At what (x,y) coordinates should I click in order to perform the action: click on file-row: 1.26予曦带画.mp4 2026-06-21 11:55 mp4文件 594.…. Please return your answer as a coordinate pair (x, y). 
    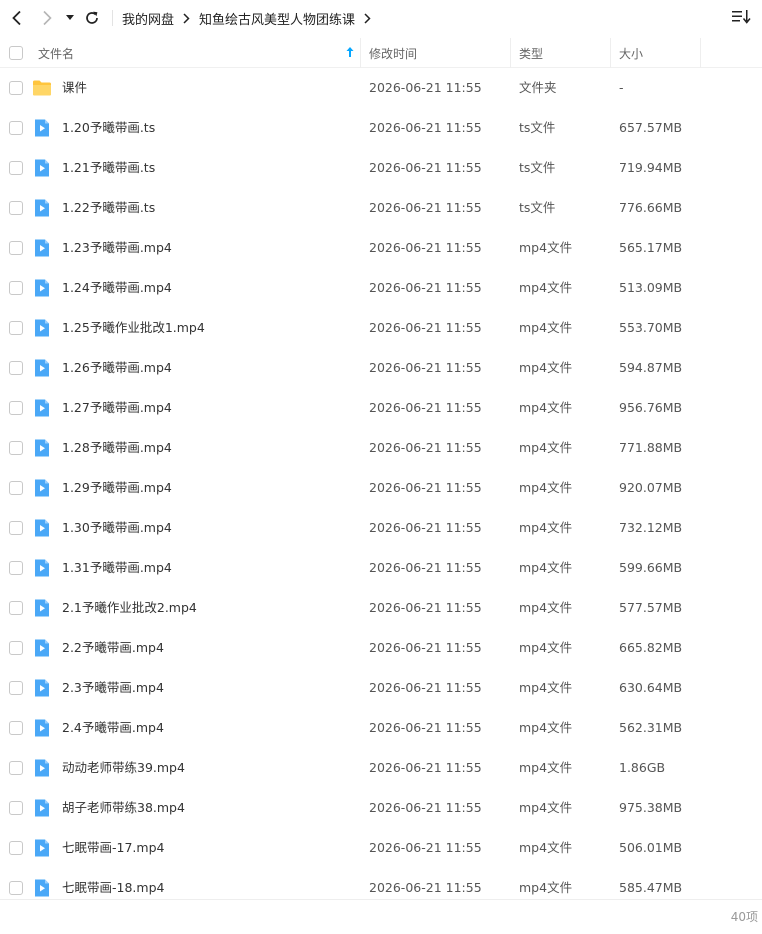
    Looking at the image, I should click on (381, 368).